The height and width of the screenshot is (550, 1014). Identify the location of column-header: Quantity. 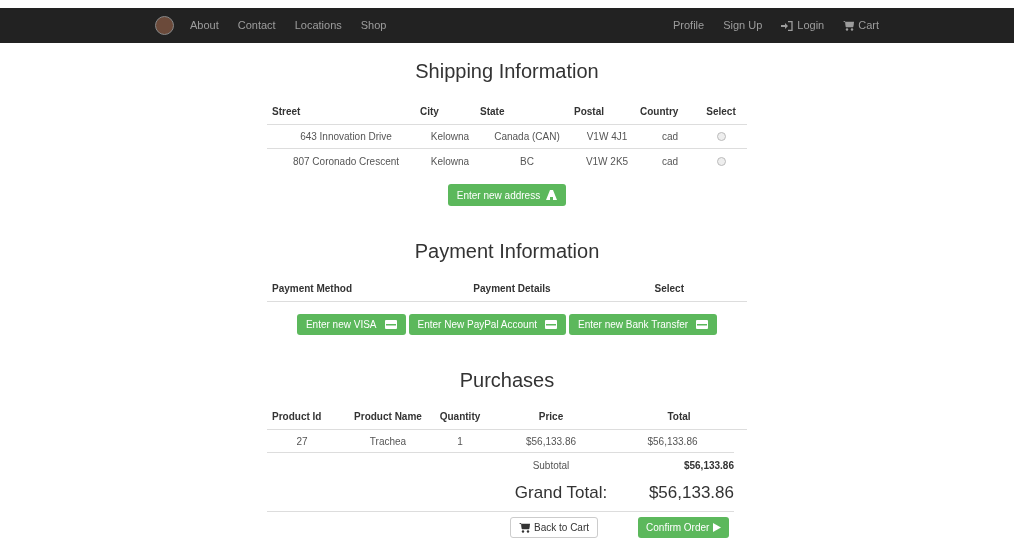
(460, 417).